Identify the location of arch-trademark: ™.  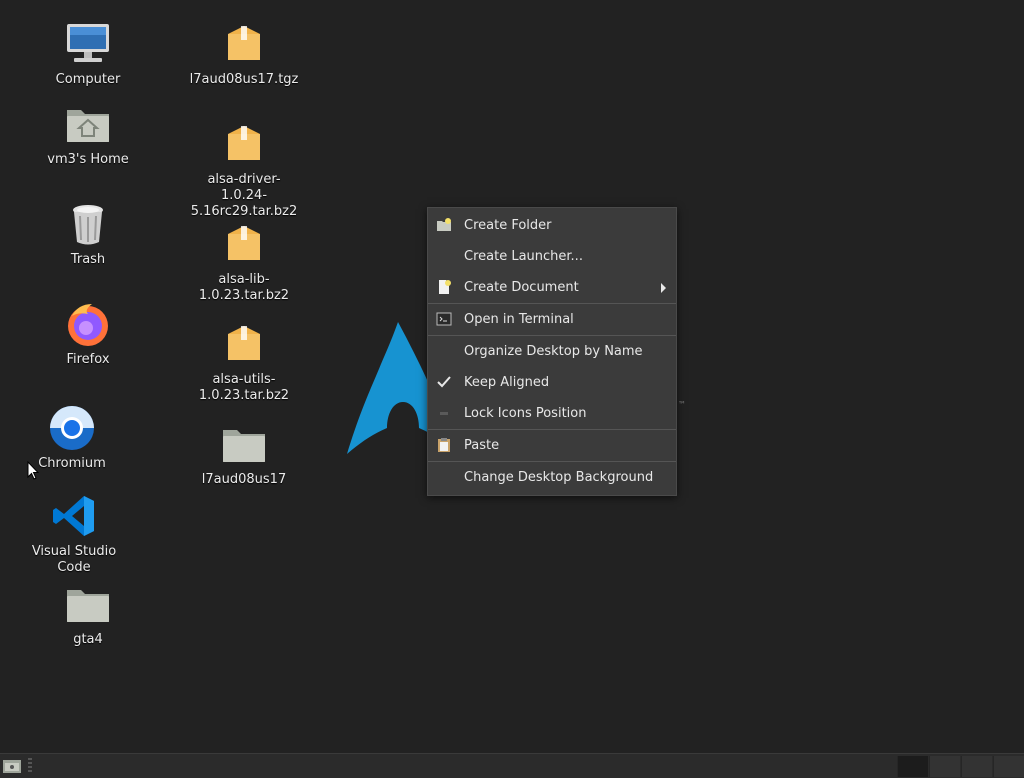
(682, 404).